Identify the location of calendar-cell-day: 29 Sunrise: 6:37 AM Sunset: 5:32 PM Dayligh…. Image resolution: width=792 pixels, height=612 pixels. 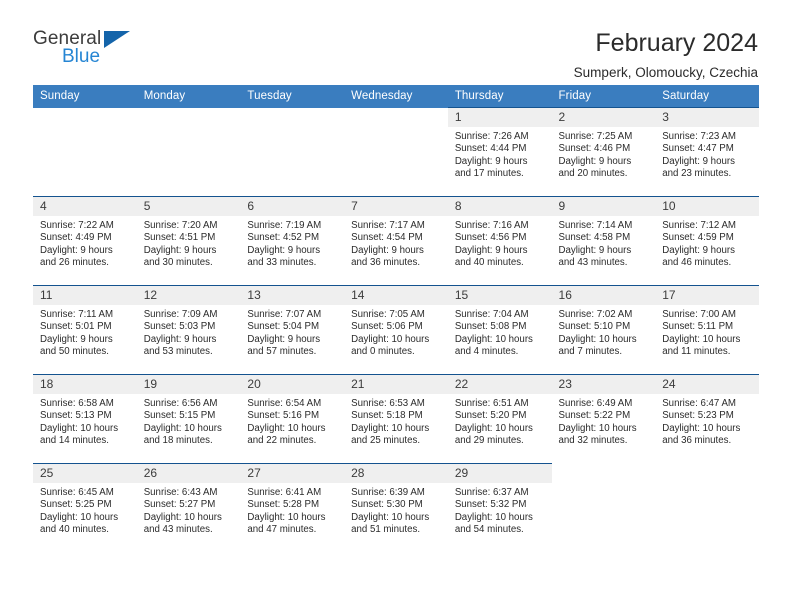
(499, 508).